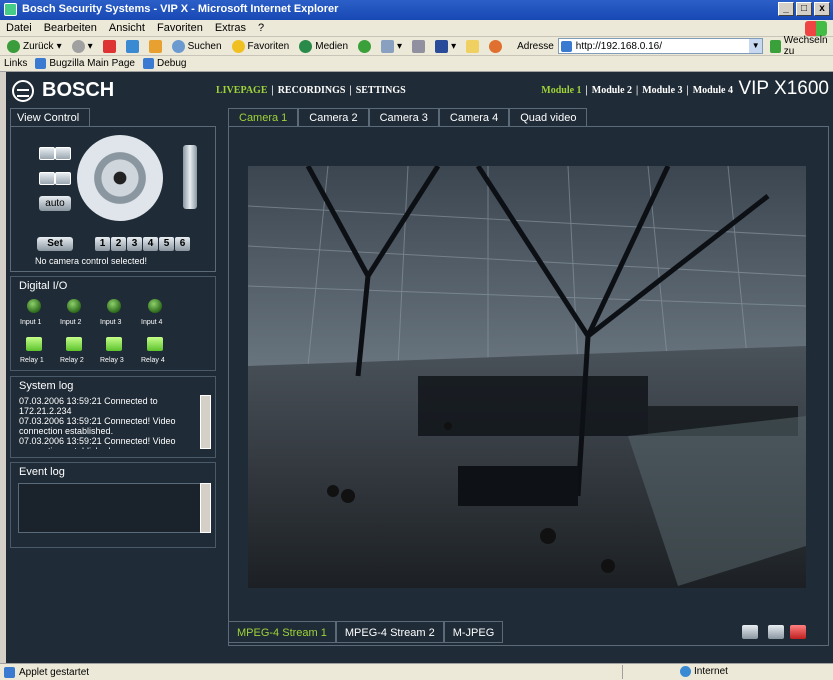 This screenshot has height=680, width=833. I want to click on stream-tabs: MPEG-4 Stream 1 MPEG-4 Stream 2 M-JPEG, so click(366, 632).